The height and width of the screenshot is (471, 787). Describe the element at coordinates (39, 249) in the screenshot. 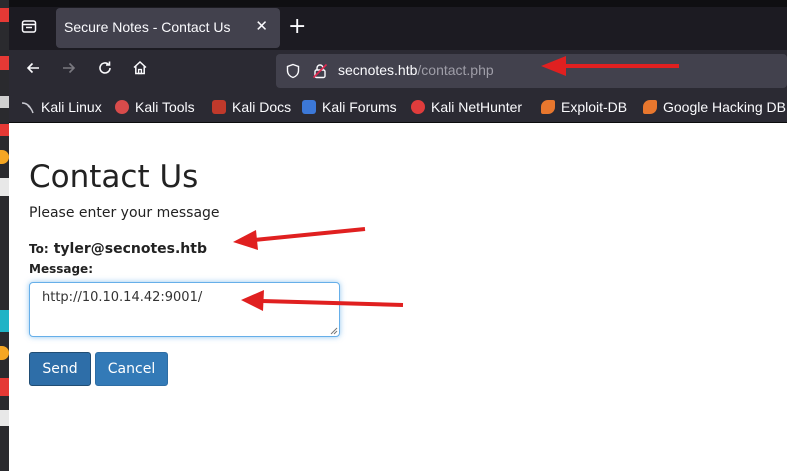

I see `to-label: To:` at that location.